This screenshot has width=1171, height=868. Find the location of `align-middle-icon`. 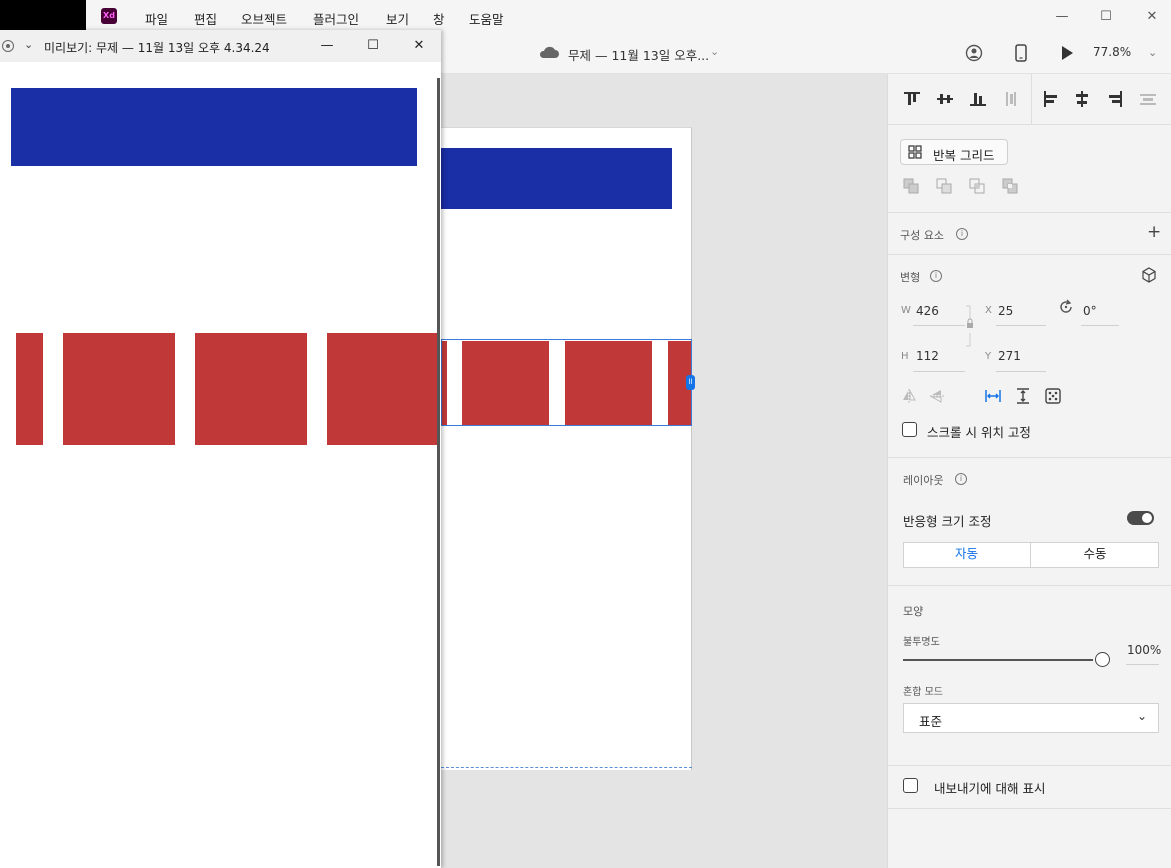

align-middle-icon is located at coordinates (945, 99).